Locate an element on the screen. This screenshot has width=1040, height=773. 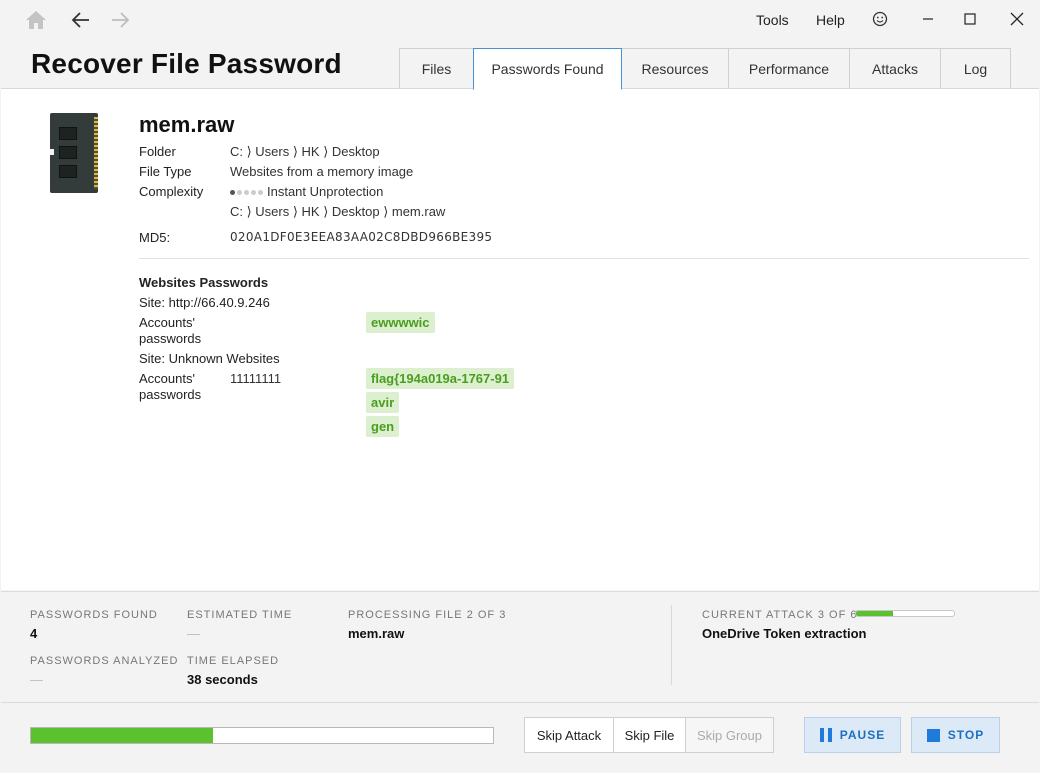
processing-file-label: PROCESSING FILE 2 OF 3 is located at coordinates (427, 615).